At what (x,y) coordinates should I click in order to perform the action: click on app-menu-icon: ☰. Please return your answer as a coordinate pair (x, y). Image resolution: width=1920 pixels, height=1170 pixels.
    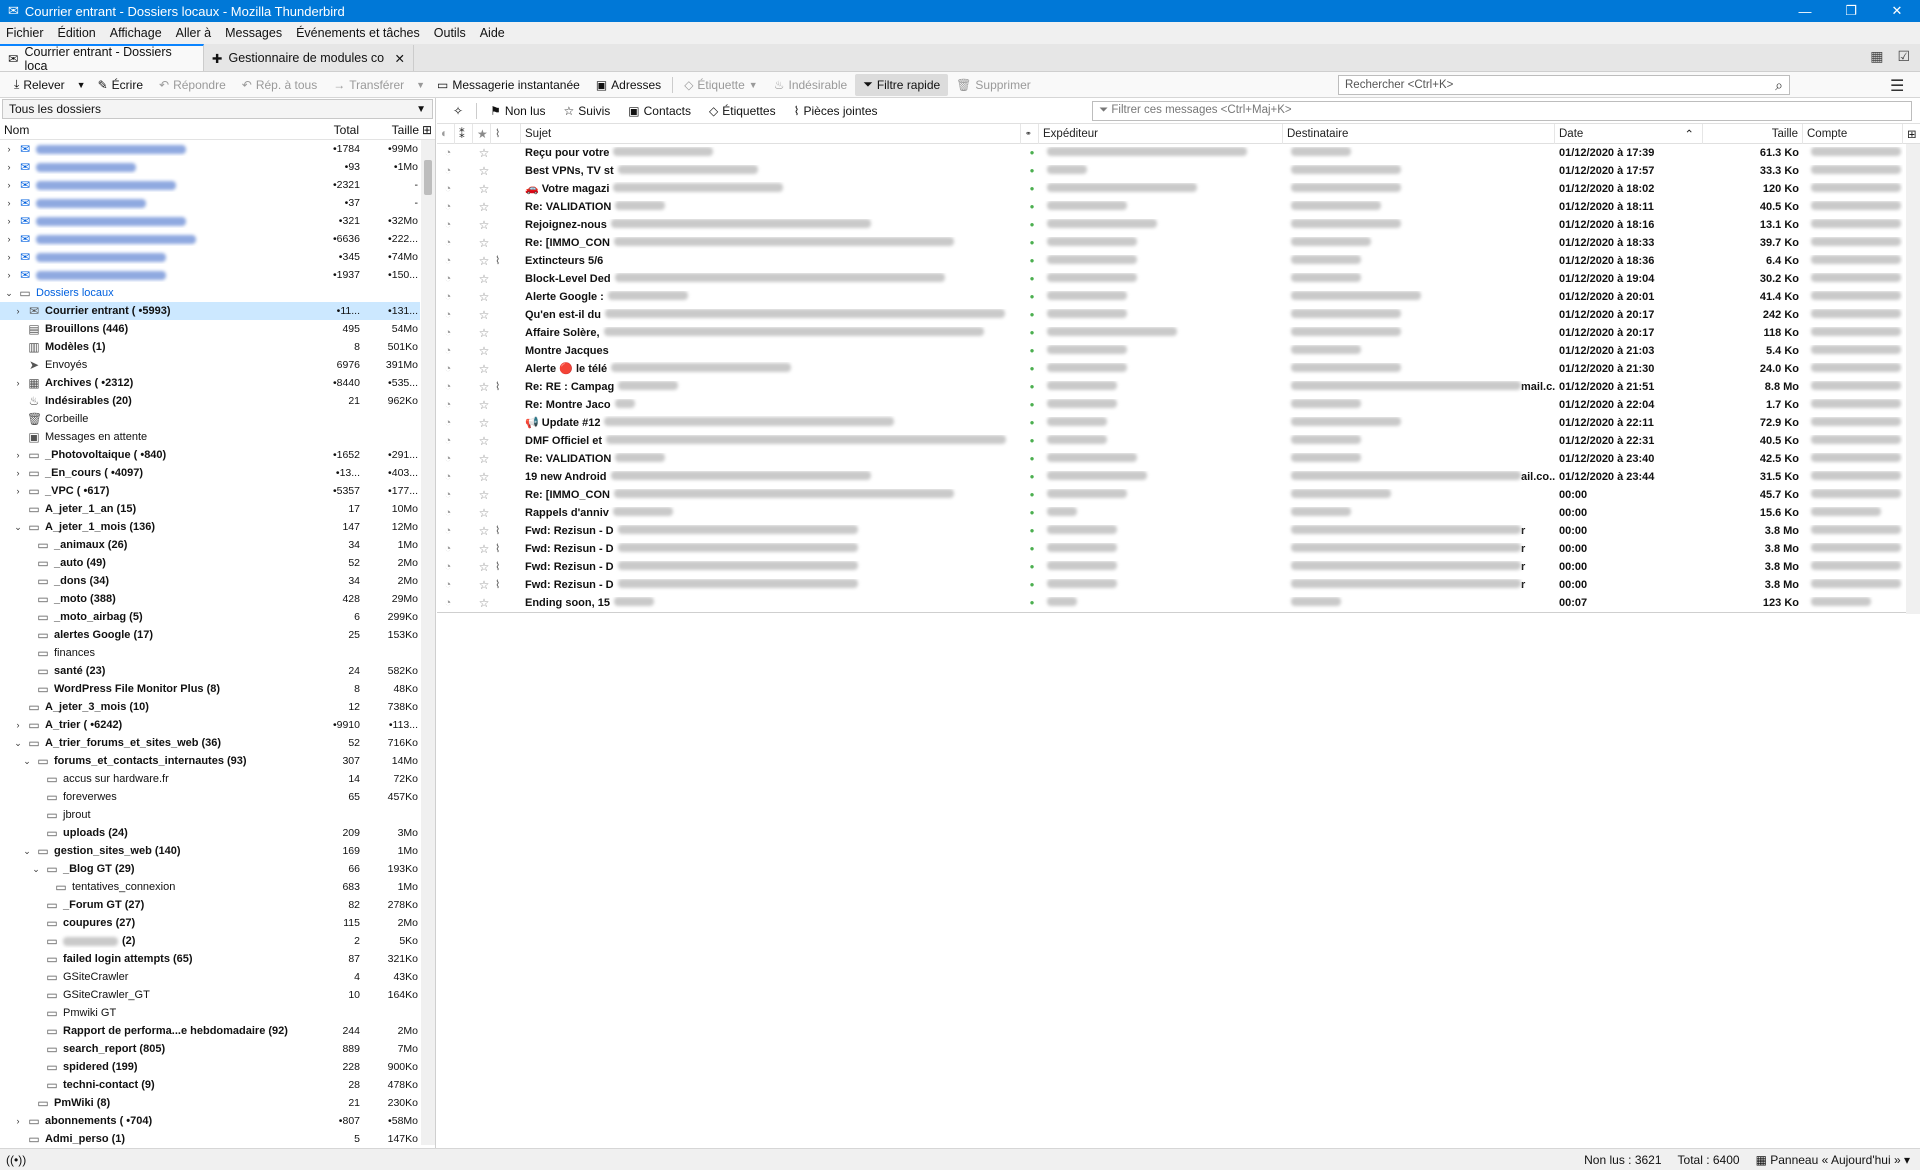
    Looking at the image, I should click on (1897, 86).